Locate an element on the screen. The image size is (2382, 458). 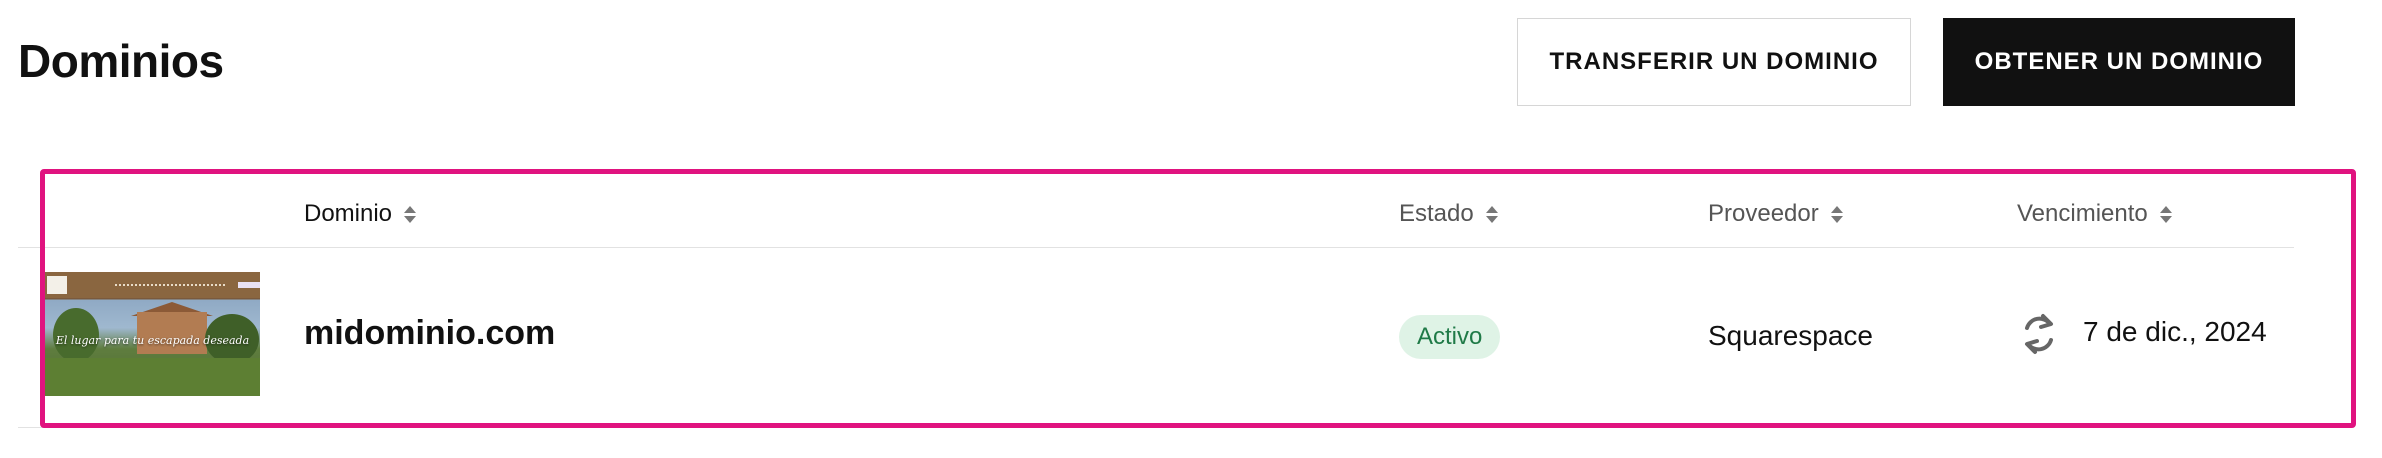
column-header-label: Vencimiento is located at coordinates (2082, 213).